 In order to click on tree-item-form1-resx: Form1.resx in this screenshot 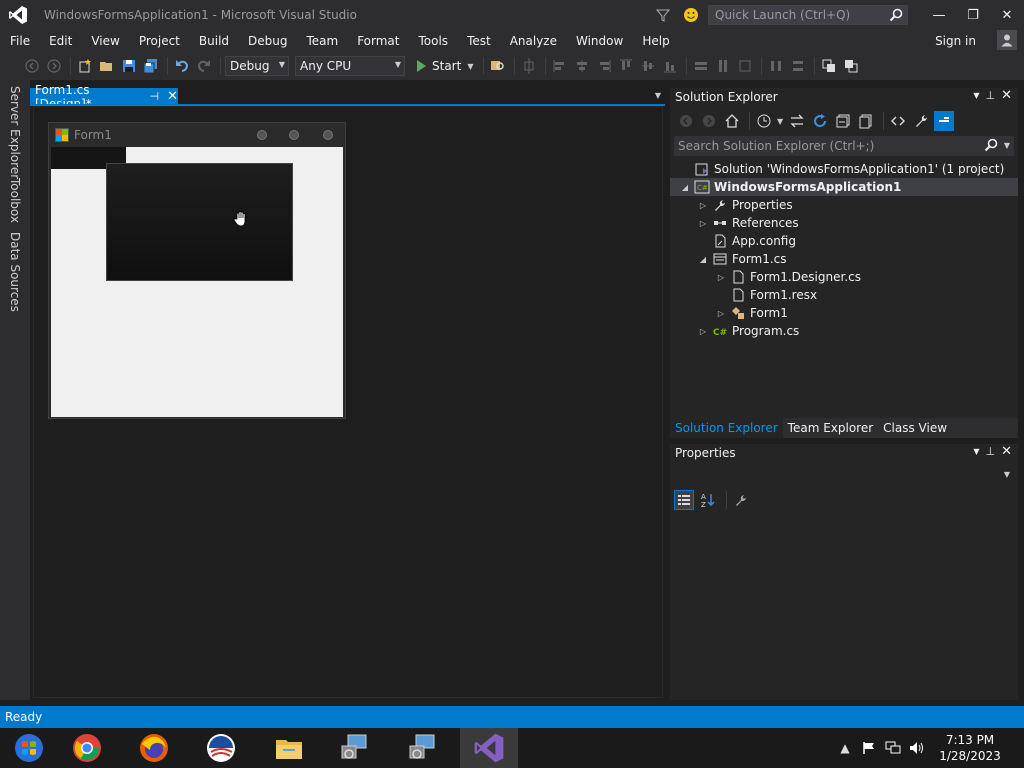, I will do `click(844, 295)`.